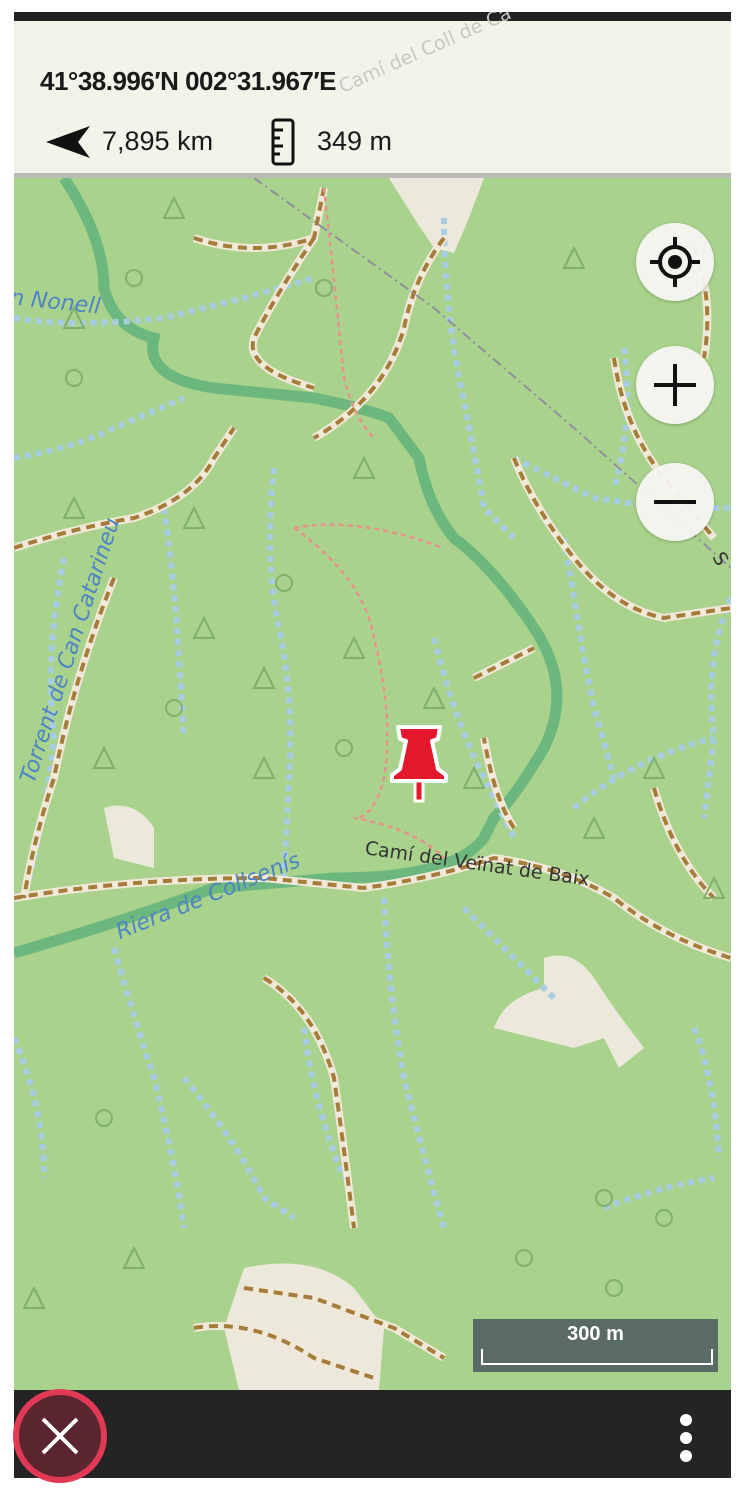  Describe the element at coordinates (158, 141) in the screenshot. I see `distance-text: 7,895 km` at that location.